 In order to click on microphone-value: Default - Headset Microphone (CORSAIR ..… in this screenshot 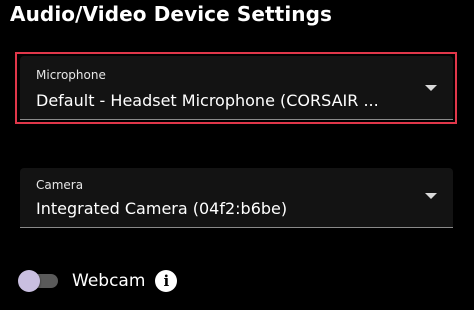, I will do `click(207, 100)`.